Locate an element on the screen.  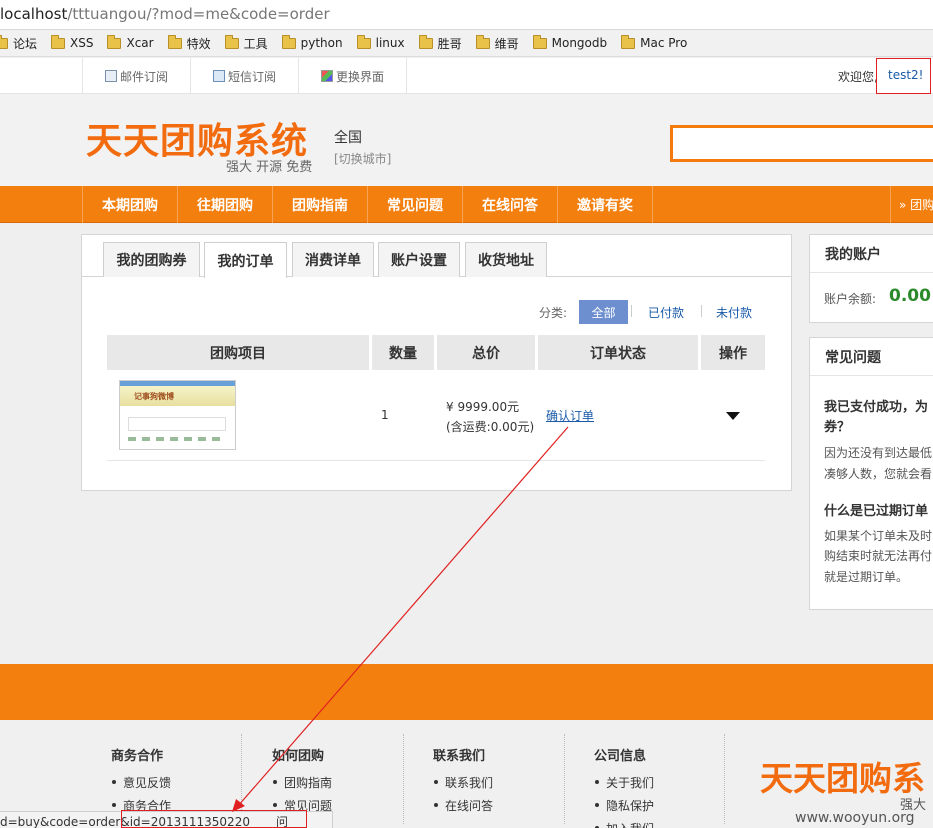
footer-col-title: 如何团购 is located at coordinates (298, 756).